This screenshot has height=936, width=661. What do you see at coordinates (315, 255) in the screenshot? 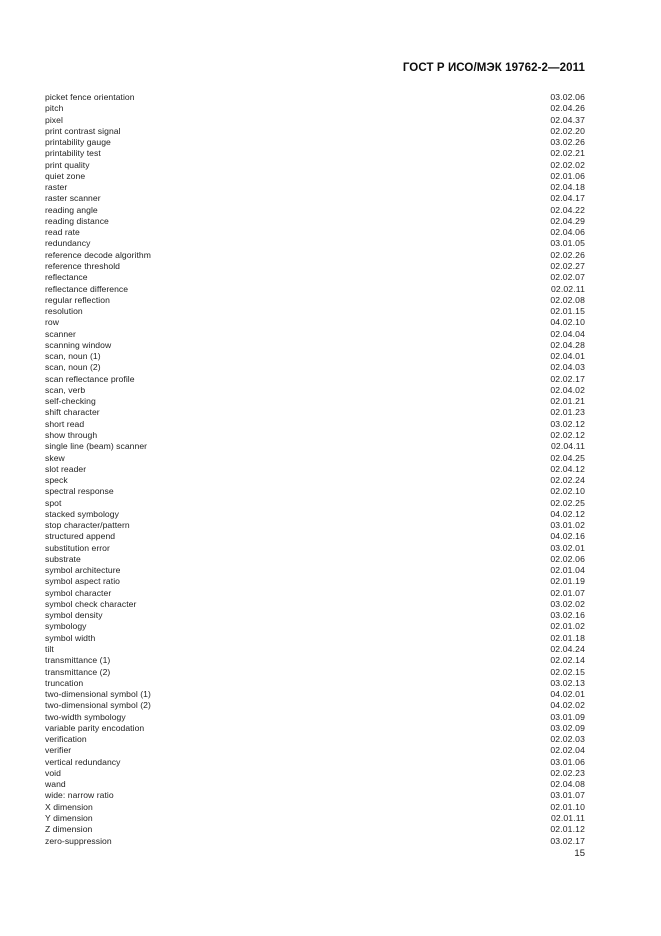
I see `index-entry-row: reference decode algorithm 02.02.26` at bounding box center [315, 255].